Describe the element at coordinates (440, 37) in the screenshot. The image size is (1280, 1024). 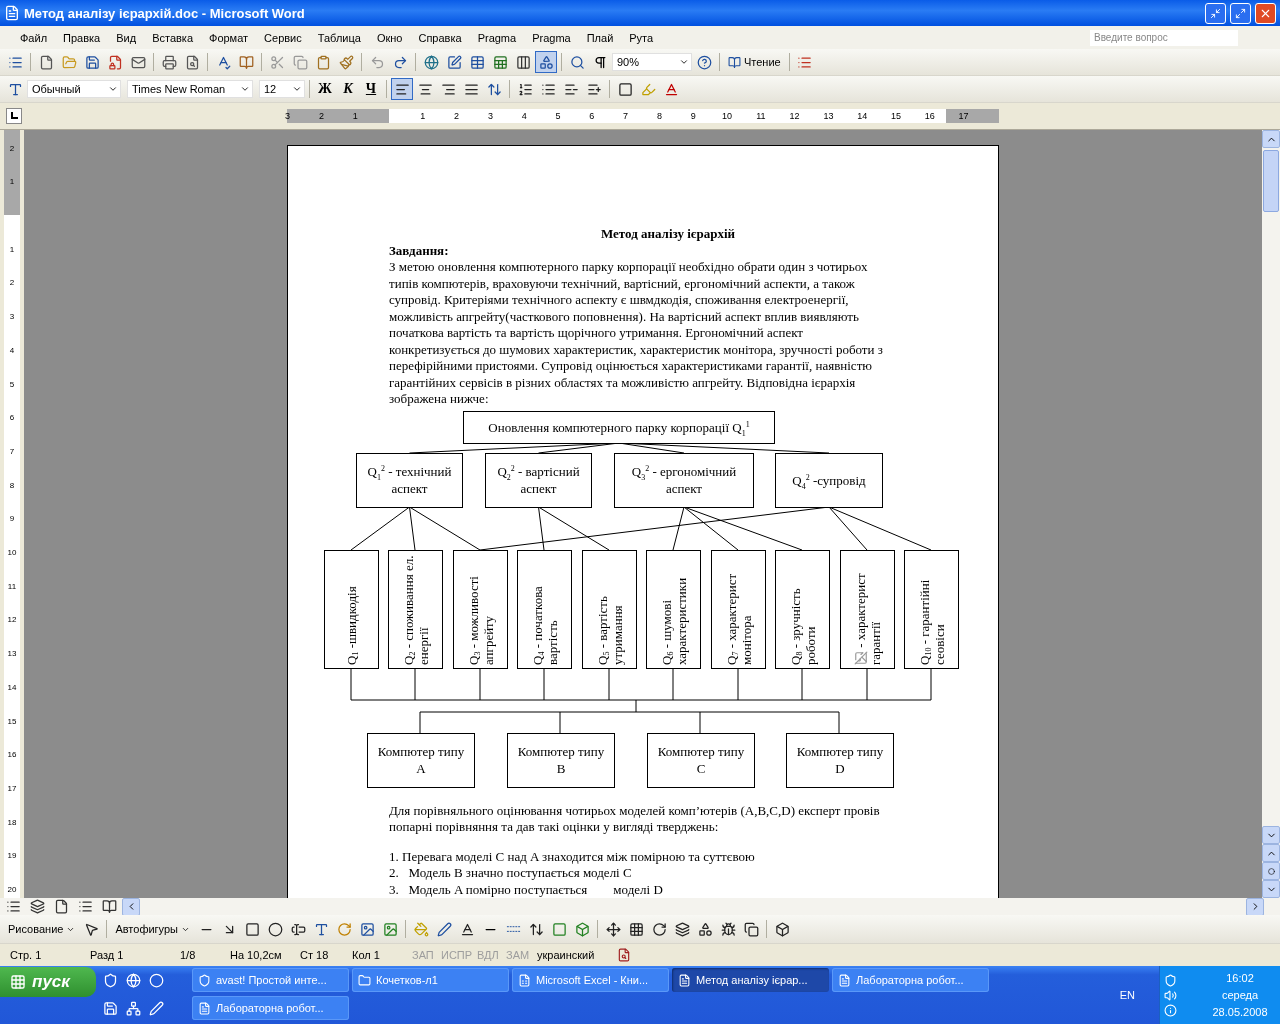
I see `menu-item: Справка` at that location.